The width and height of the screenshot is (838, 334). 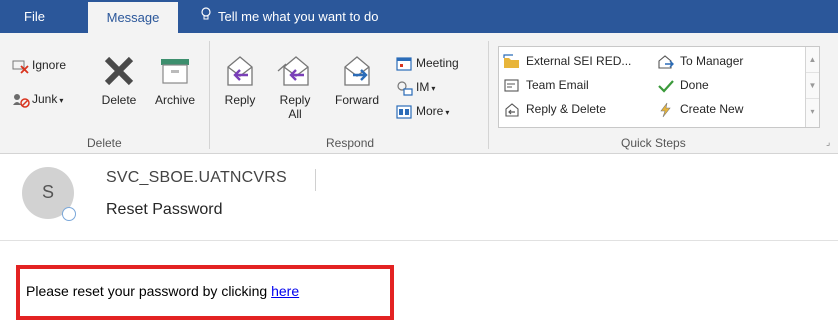 I want to click on quick-step-to-manager: To Manager, so click(x=700, y=61).